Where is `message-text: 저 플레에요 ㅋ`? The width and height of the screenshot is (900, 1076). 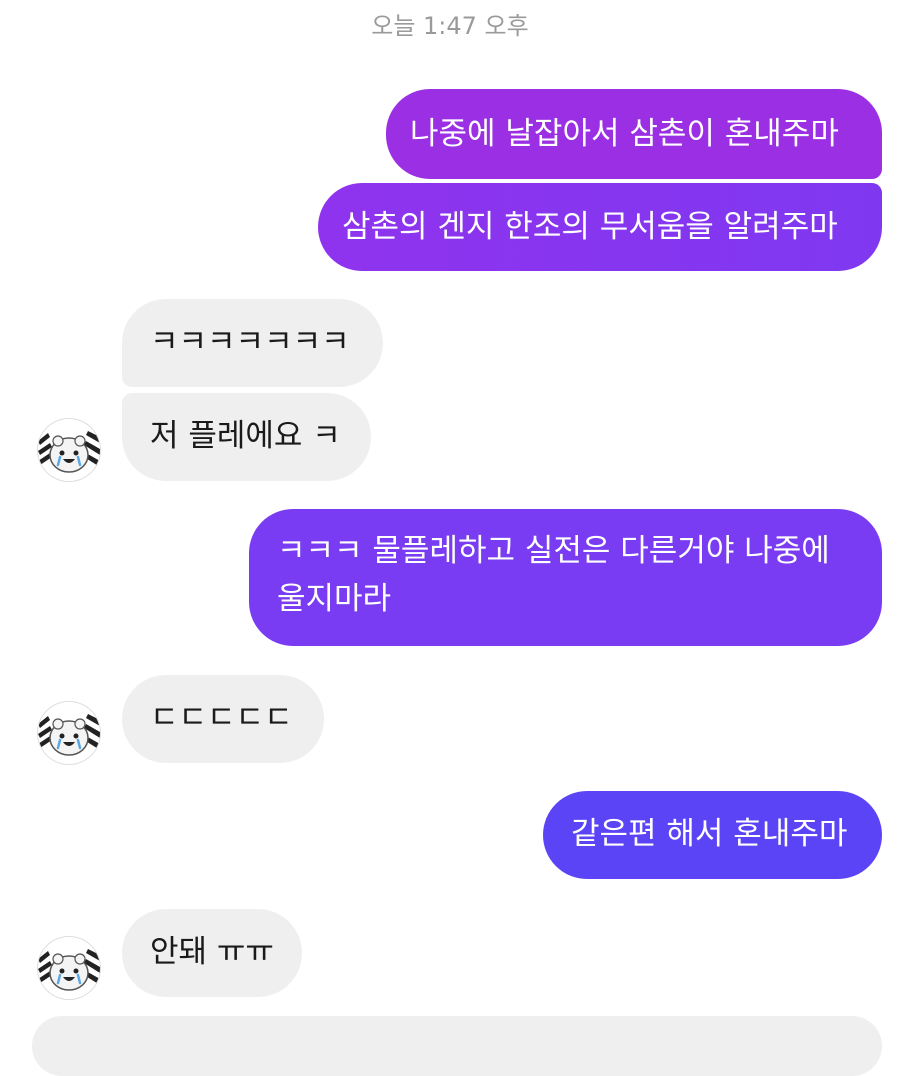
message-text: 저 플레에요 ㅋ is located at coordinates (245, 436).